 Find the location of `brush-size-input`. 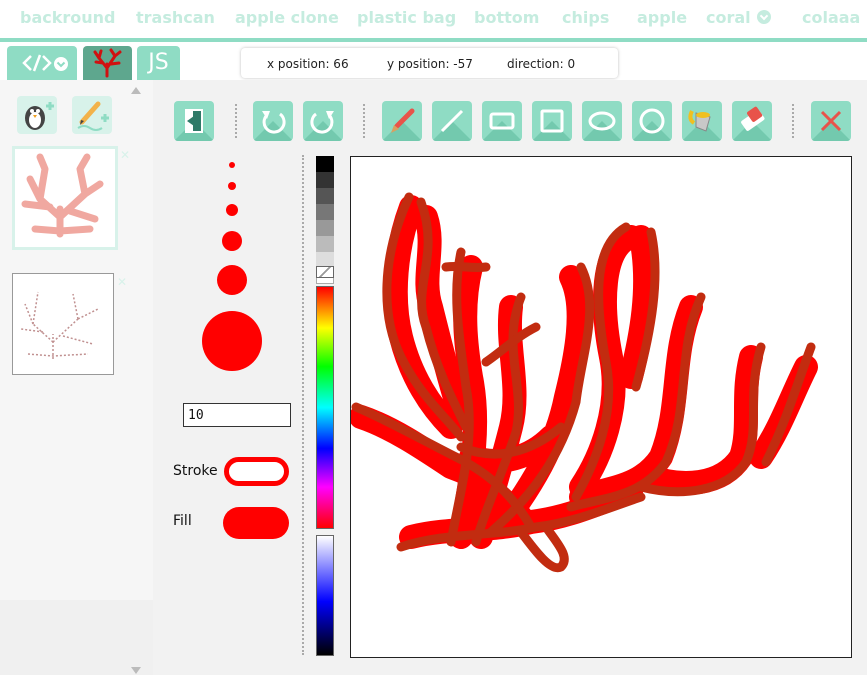

brush-size-input is located at coordinates (237, 415).